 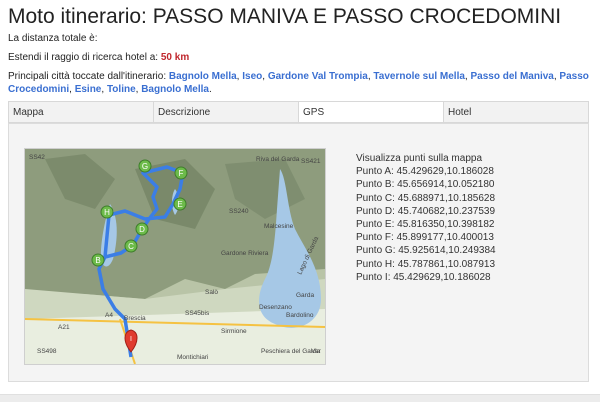 I want to click on map-place-label: Montichiari, so click(x=192, y=357).